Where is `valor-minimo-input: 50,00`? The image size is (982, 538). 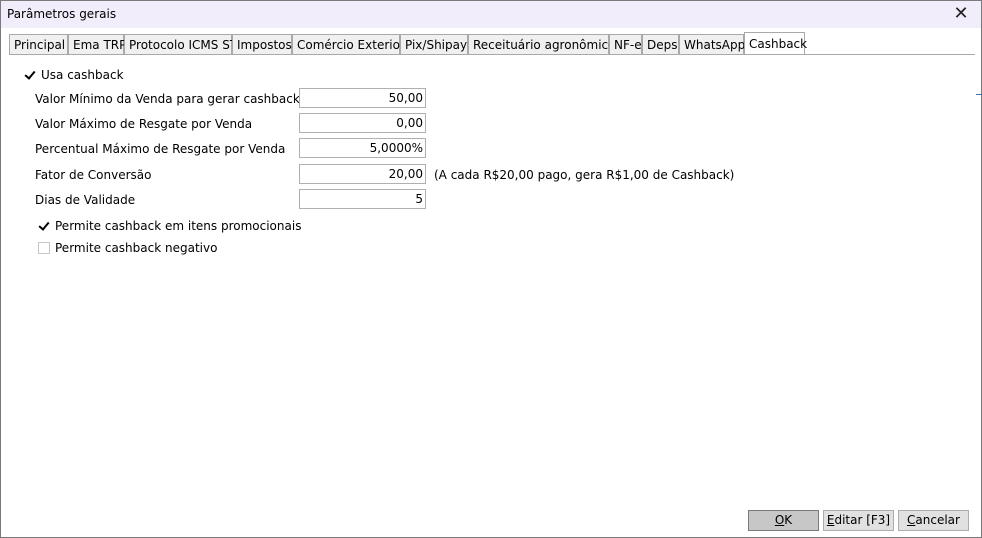
valor-minimo-input: 50,00 is located at coordinates (362, 98).